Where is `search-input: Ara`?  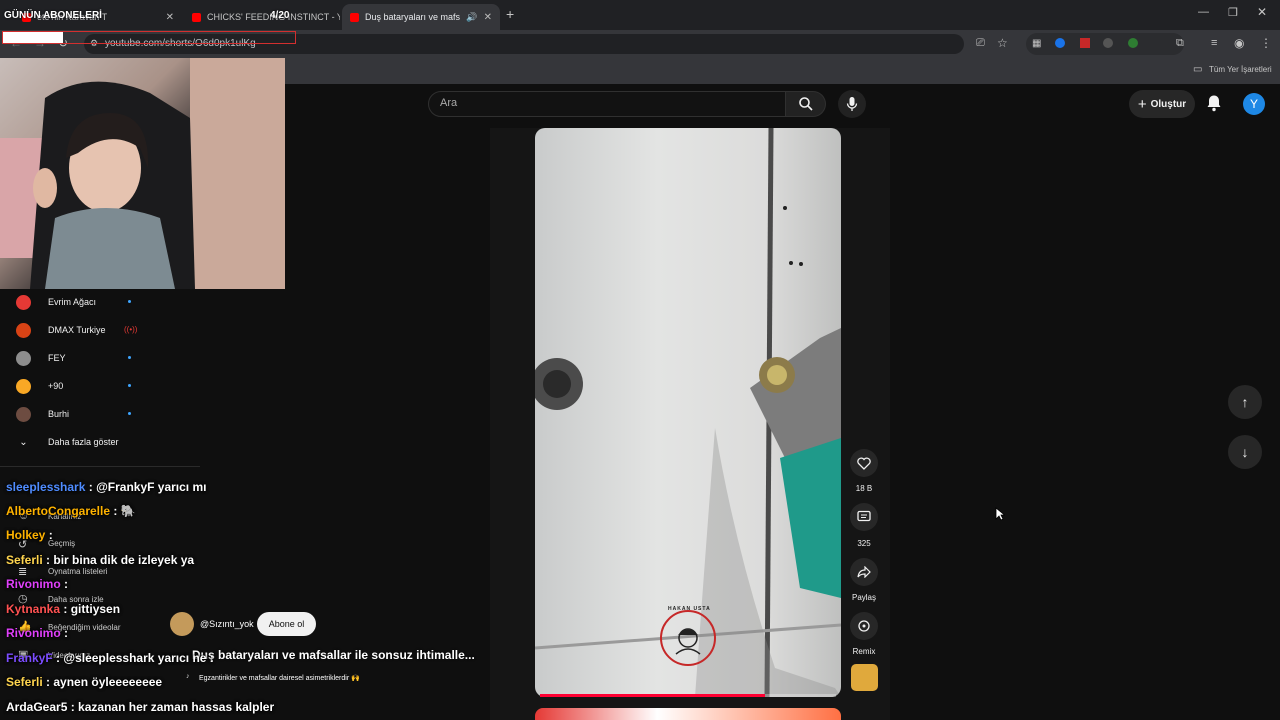 search-input: Ara is located at coordinates (448, 103).